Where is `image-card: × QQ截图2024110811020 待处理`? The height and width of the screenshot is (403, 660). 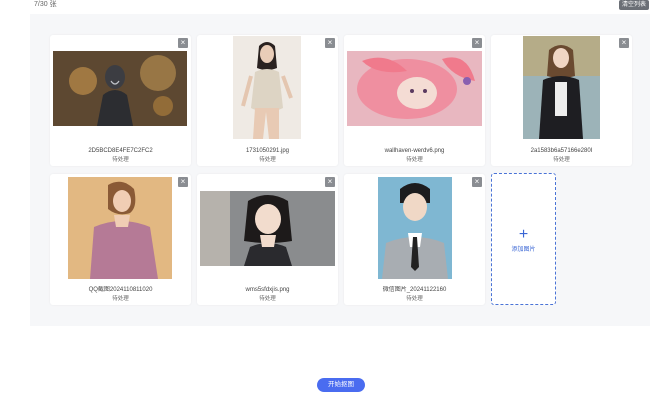
image-card: × QQ截图2024110811020 待处理 is located at coordinates (120, 239).